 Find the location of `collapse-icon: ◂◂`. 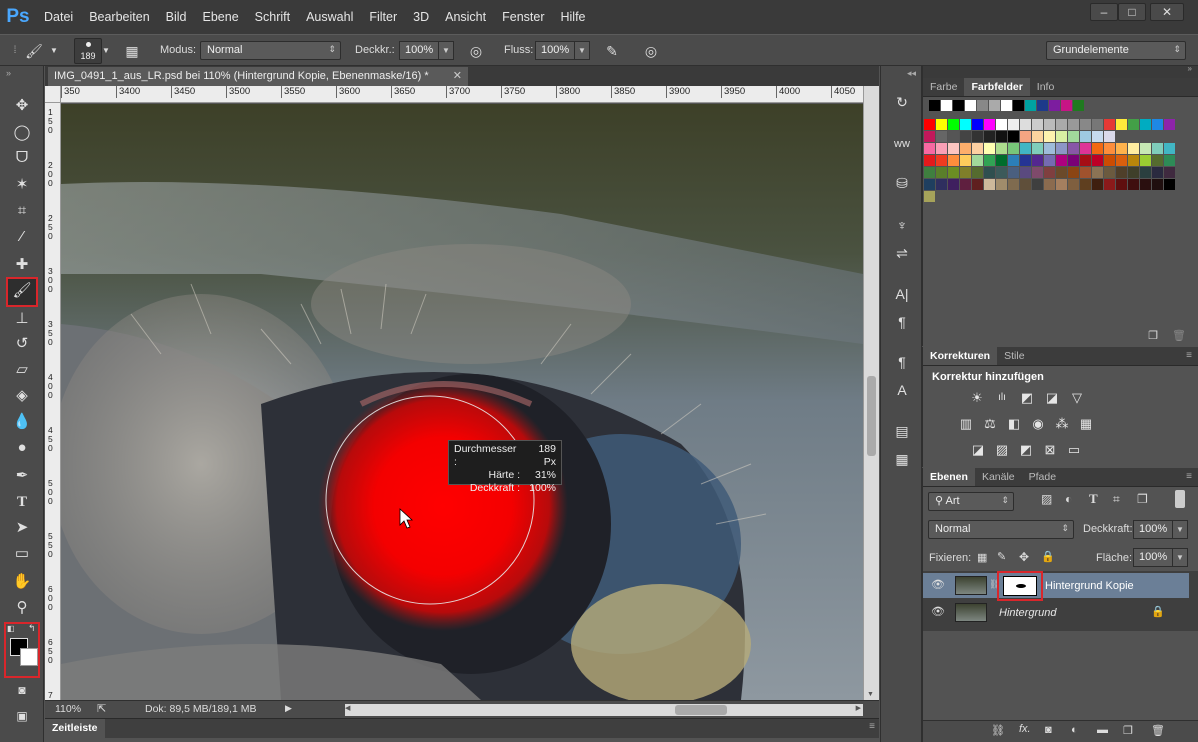

collapse-icon: ◂◂ is located at coordinates (911, 73).